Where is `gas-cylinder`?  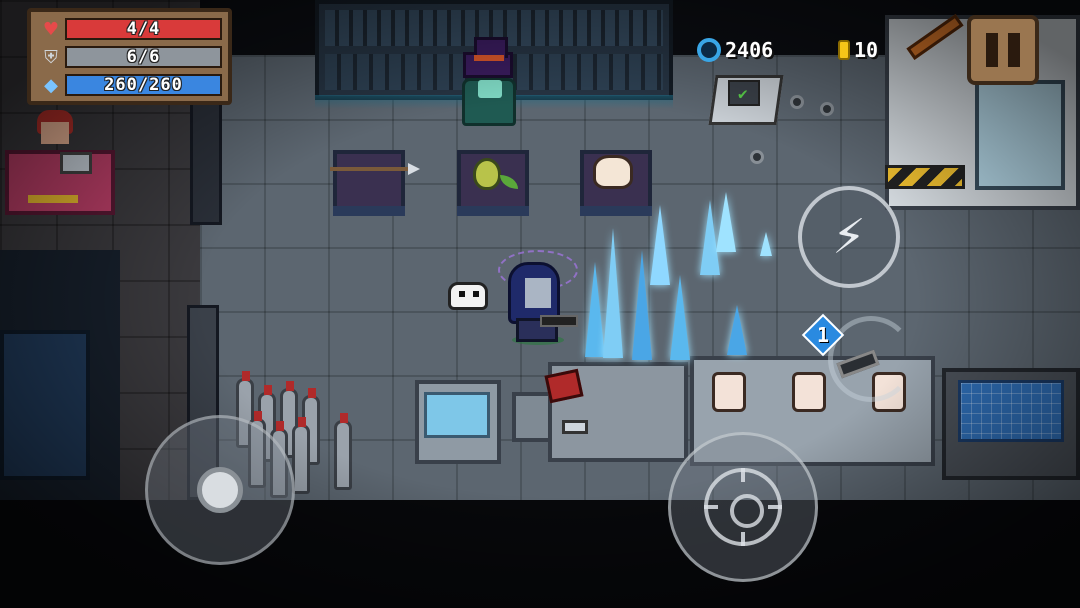 gas-cylinder is located at coordinates (343, 451).